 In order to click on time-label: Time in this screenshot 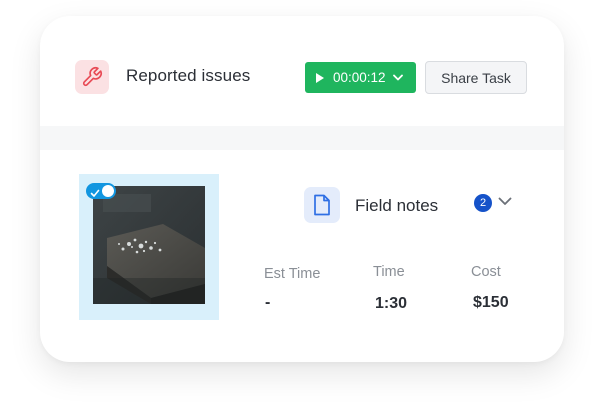, I will do `click(389, 272)`.